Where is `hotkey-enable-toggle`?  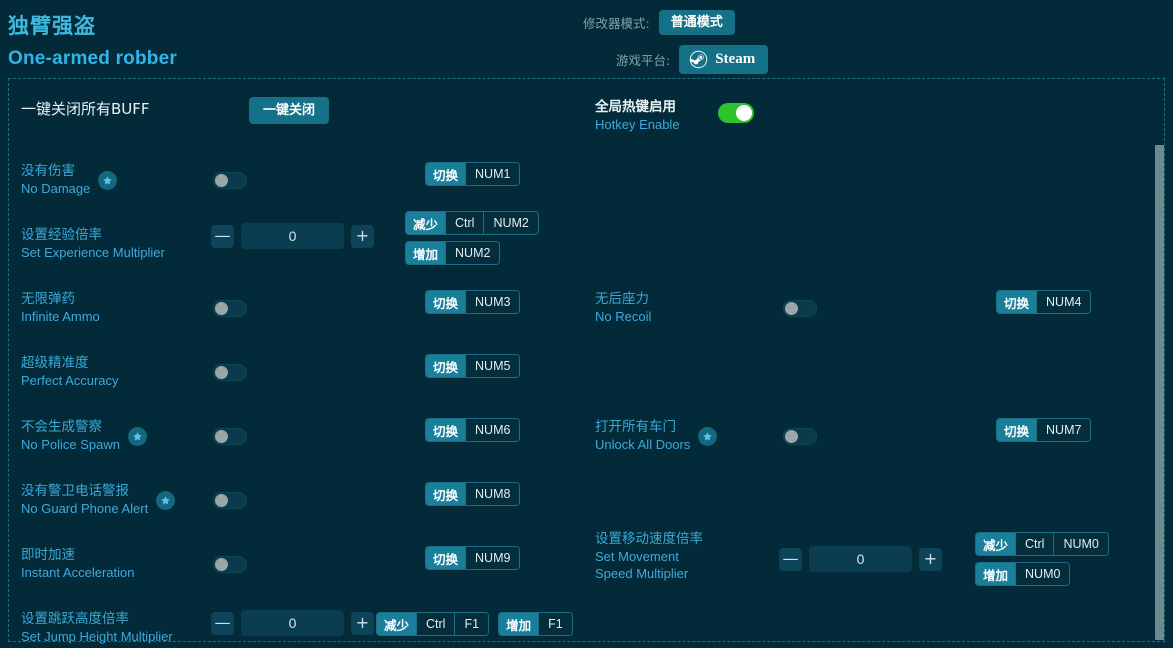 hotkey-enable-toggle is located at coordinates (736, 113).